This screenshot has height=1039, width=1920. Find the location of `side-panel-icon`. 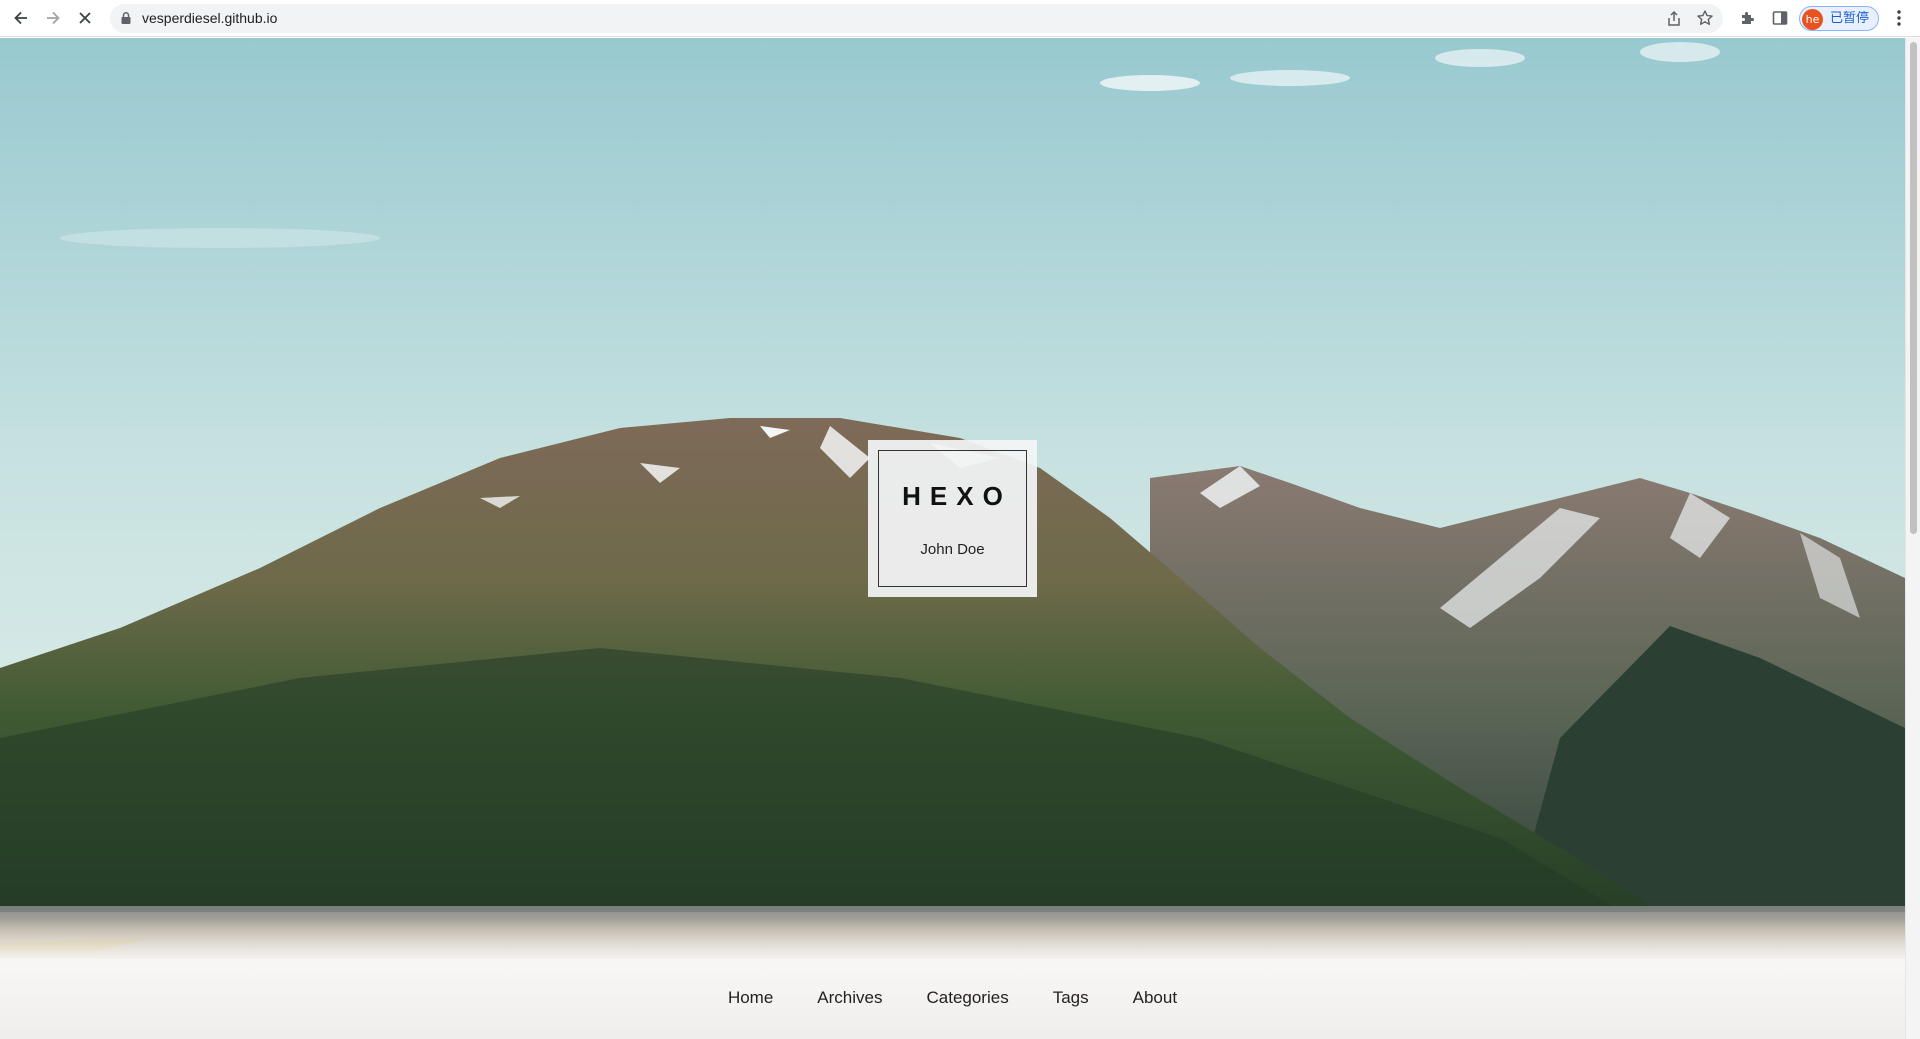

side-panel-icon is located at coordinates (1780, 18).